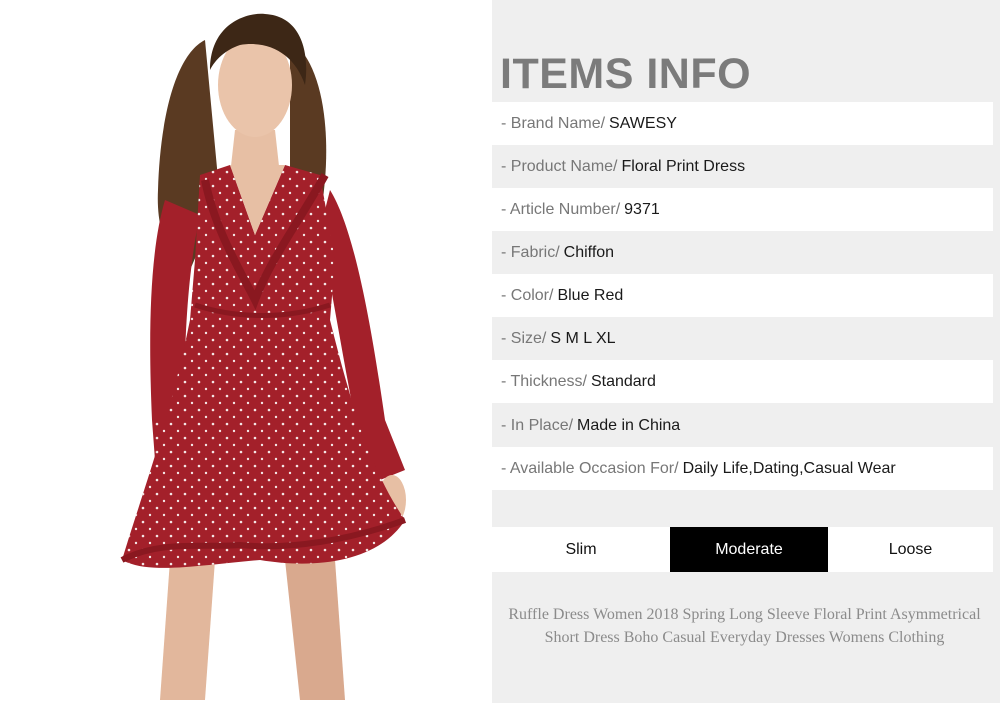 This screenshot has width=1000, height=703. Describe the element at coordinates (626, 74) in the screenshot. I see `items-info-title: ITEMS INFO` at that location.